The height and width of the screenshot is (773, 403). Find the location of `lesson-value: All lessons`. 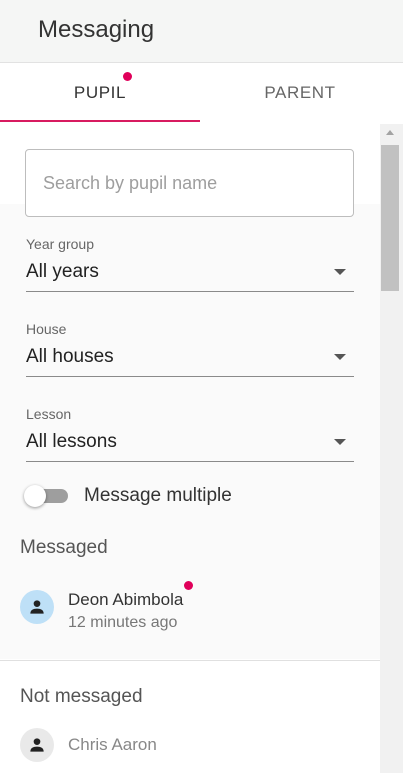

lesson-value: All lessons is located at coordinates (71, 441).